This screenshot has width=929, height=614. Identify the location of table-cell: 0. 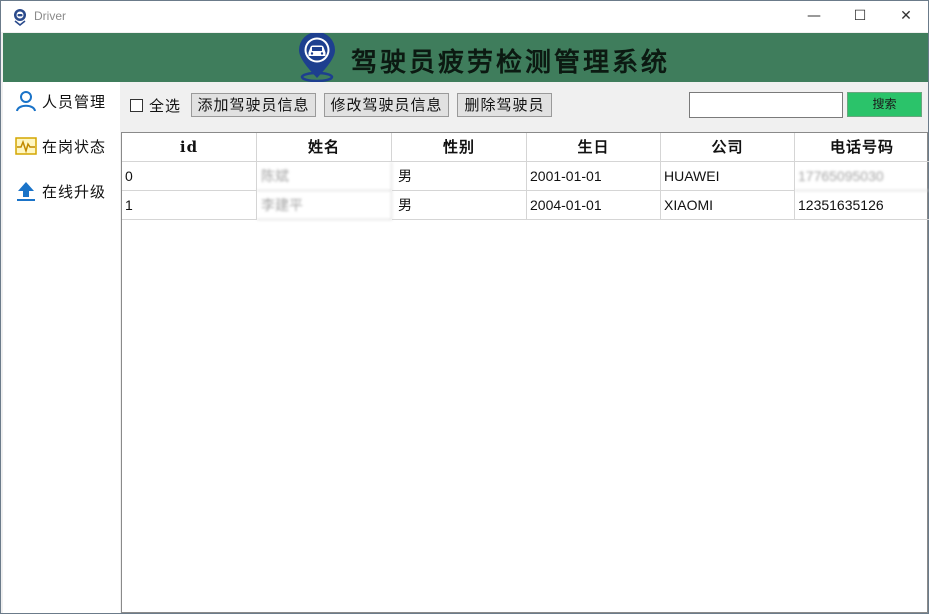
(189, 176).